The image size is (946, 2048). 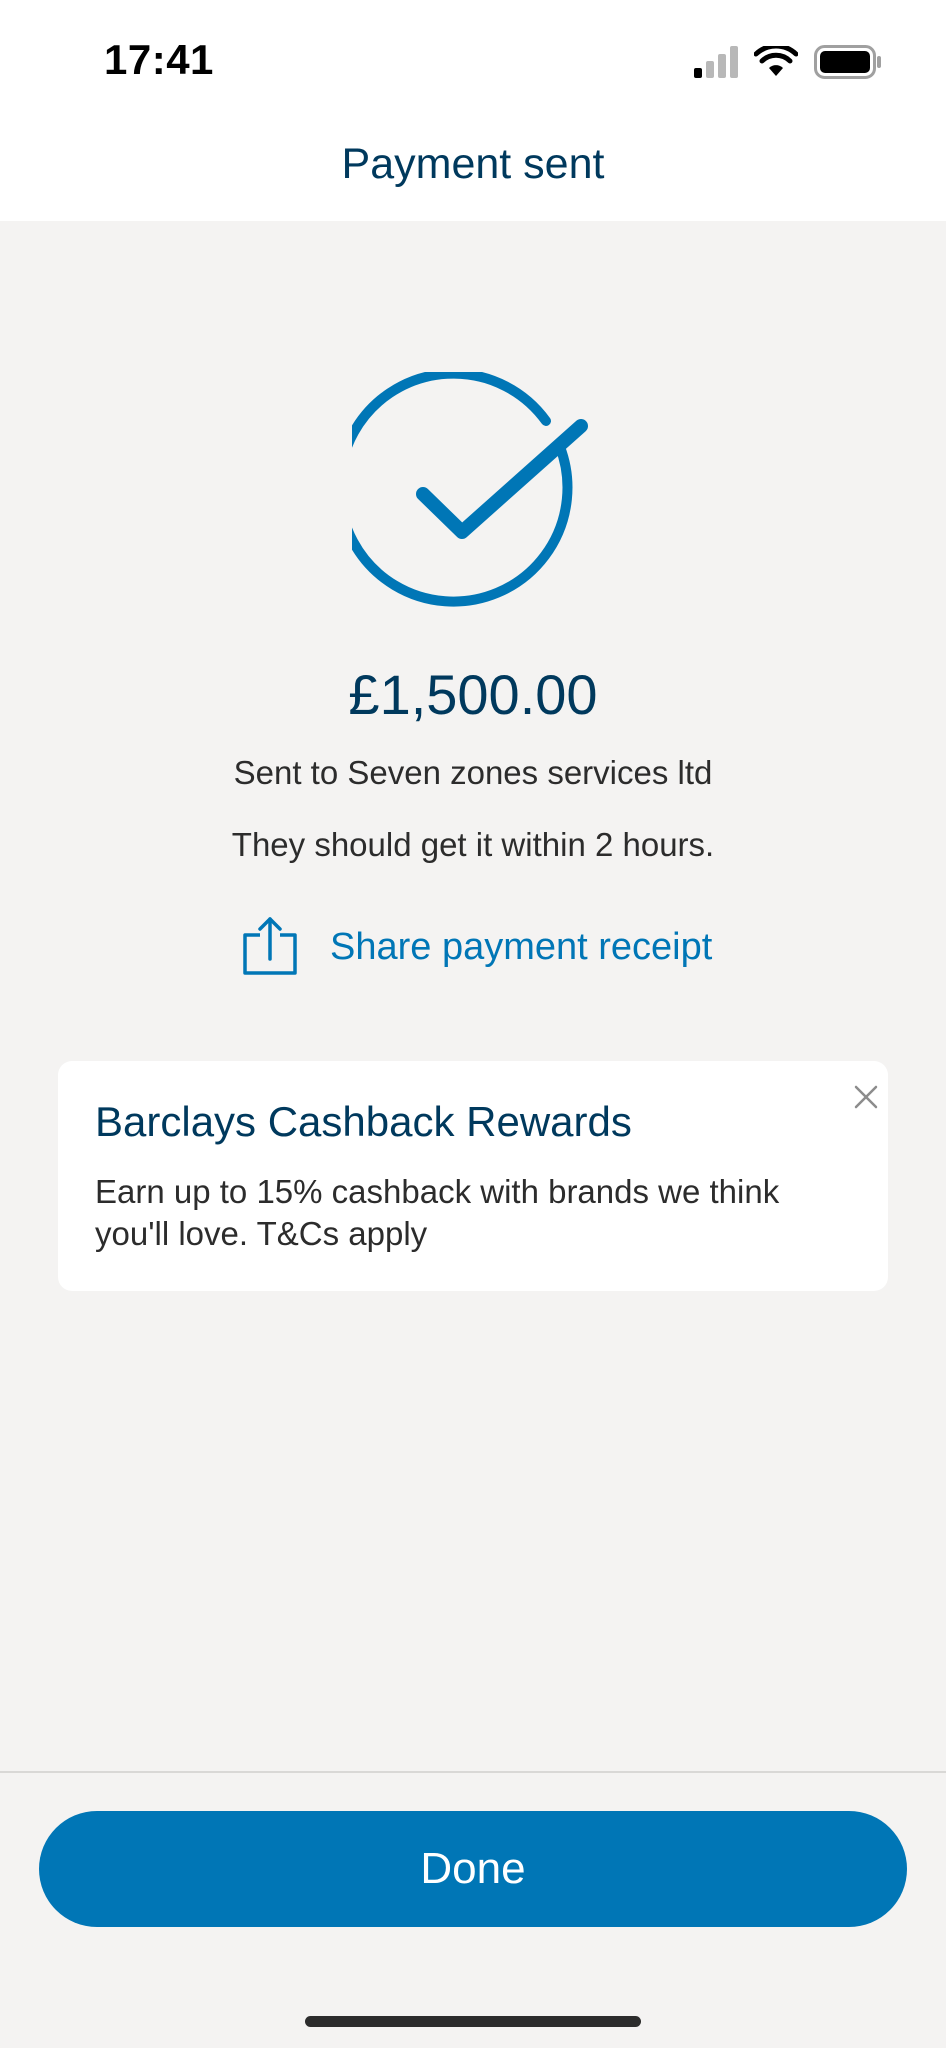 What do you see at coordinates (473, 1869) in the screenshot?
I see `done-button: Done` at bounding box center [473, 1869].